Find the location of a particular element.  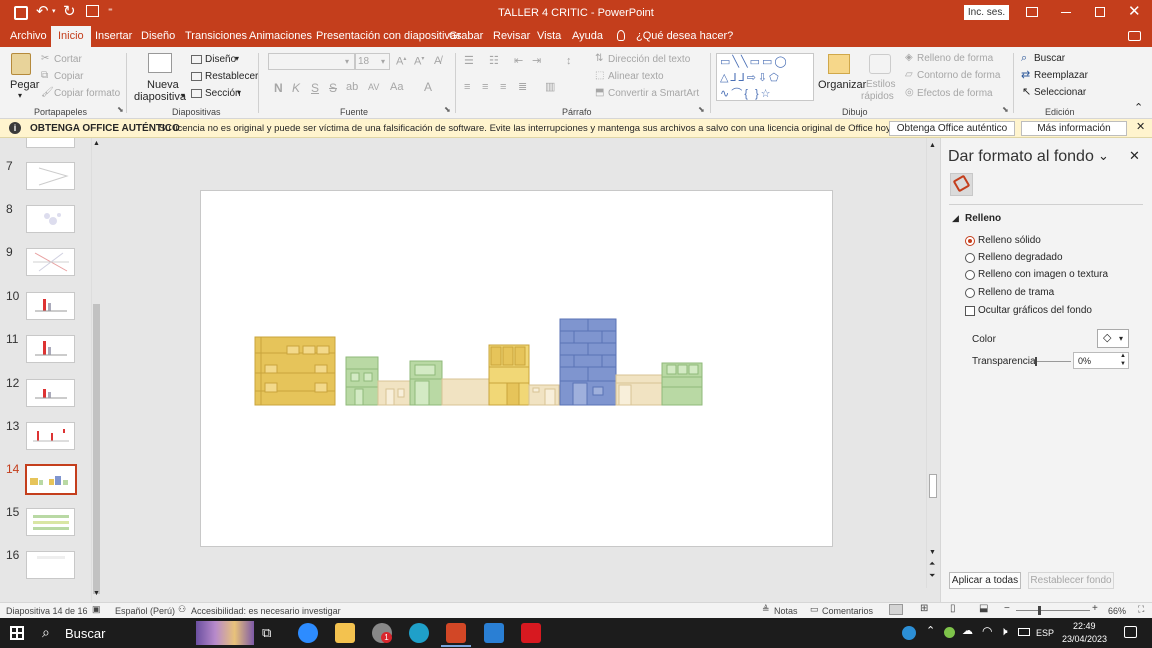

clock-date: 23/04/2023 is located at coordinates (1084, 639).